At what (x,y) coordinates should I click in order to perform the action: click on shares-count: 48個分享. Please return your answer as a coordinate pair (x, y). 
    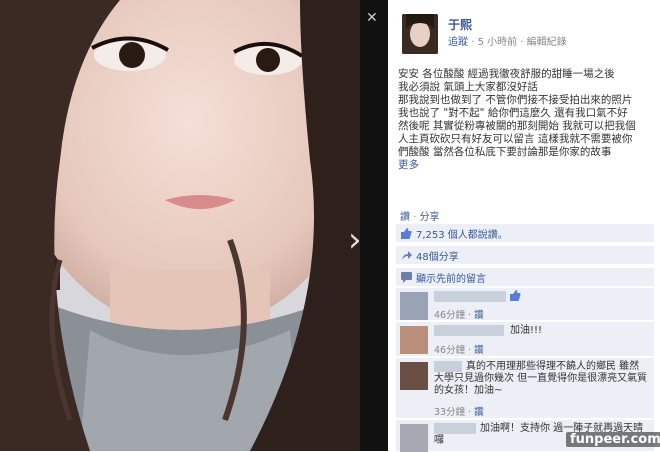
    Looking at the image, I should click on (437, 255).